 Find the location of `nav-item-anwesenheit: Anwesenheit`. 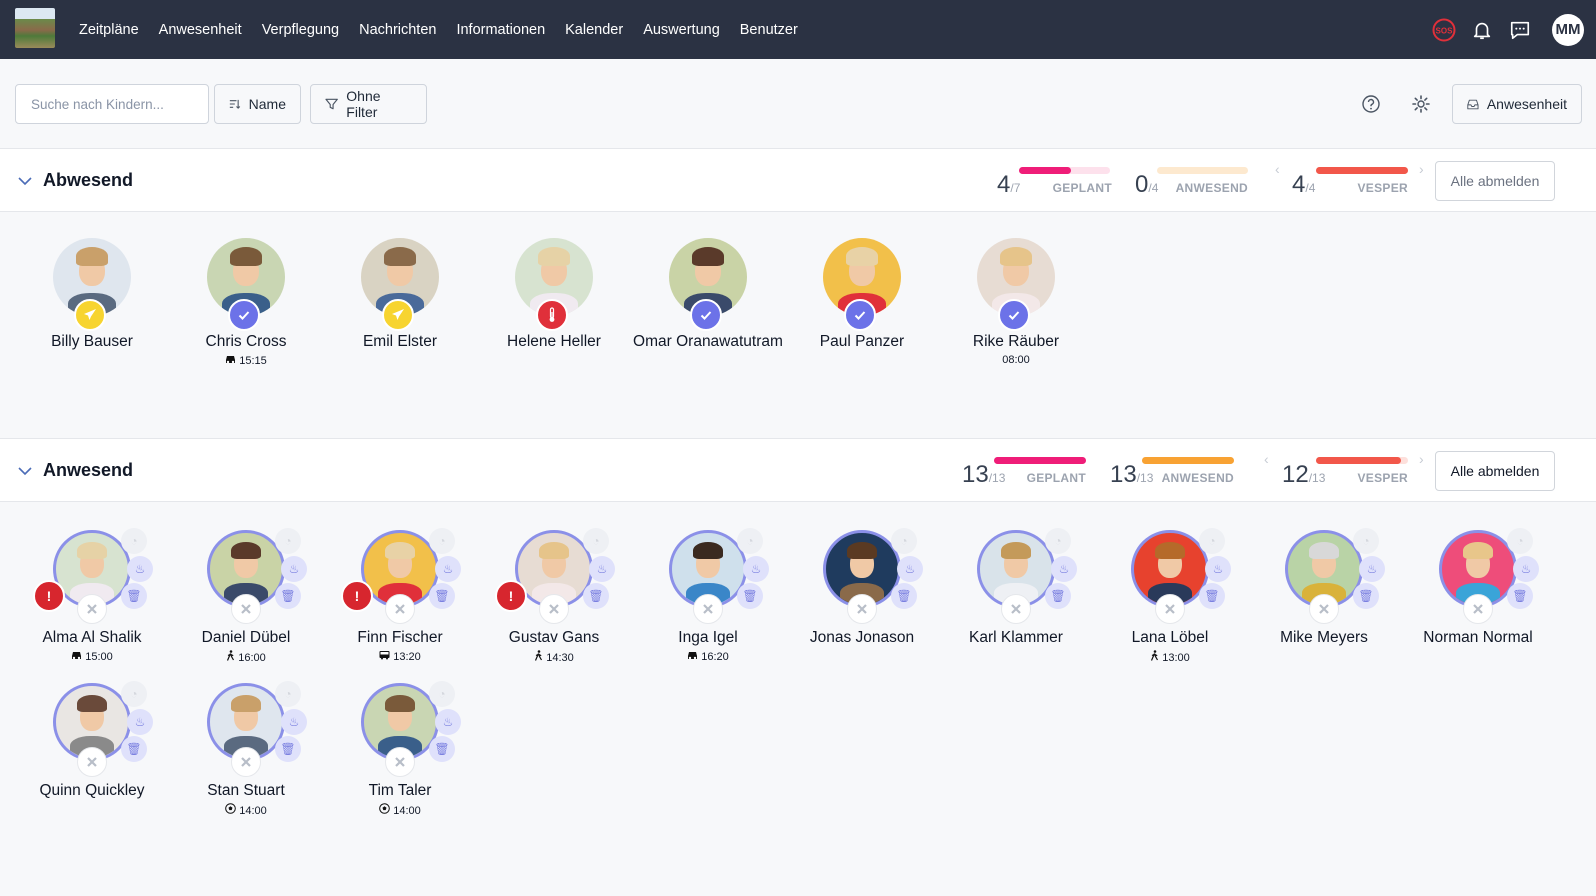

nav-item-anwesenheit: Anwesenheit is located at coordinates (200, 30).